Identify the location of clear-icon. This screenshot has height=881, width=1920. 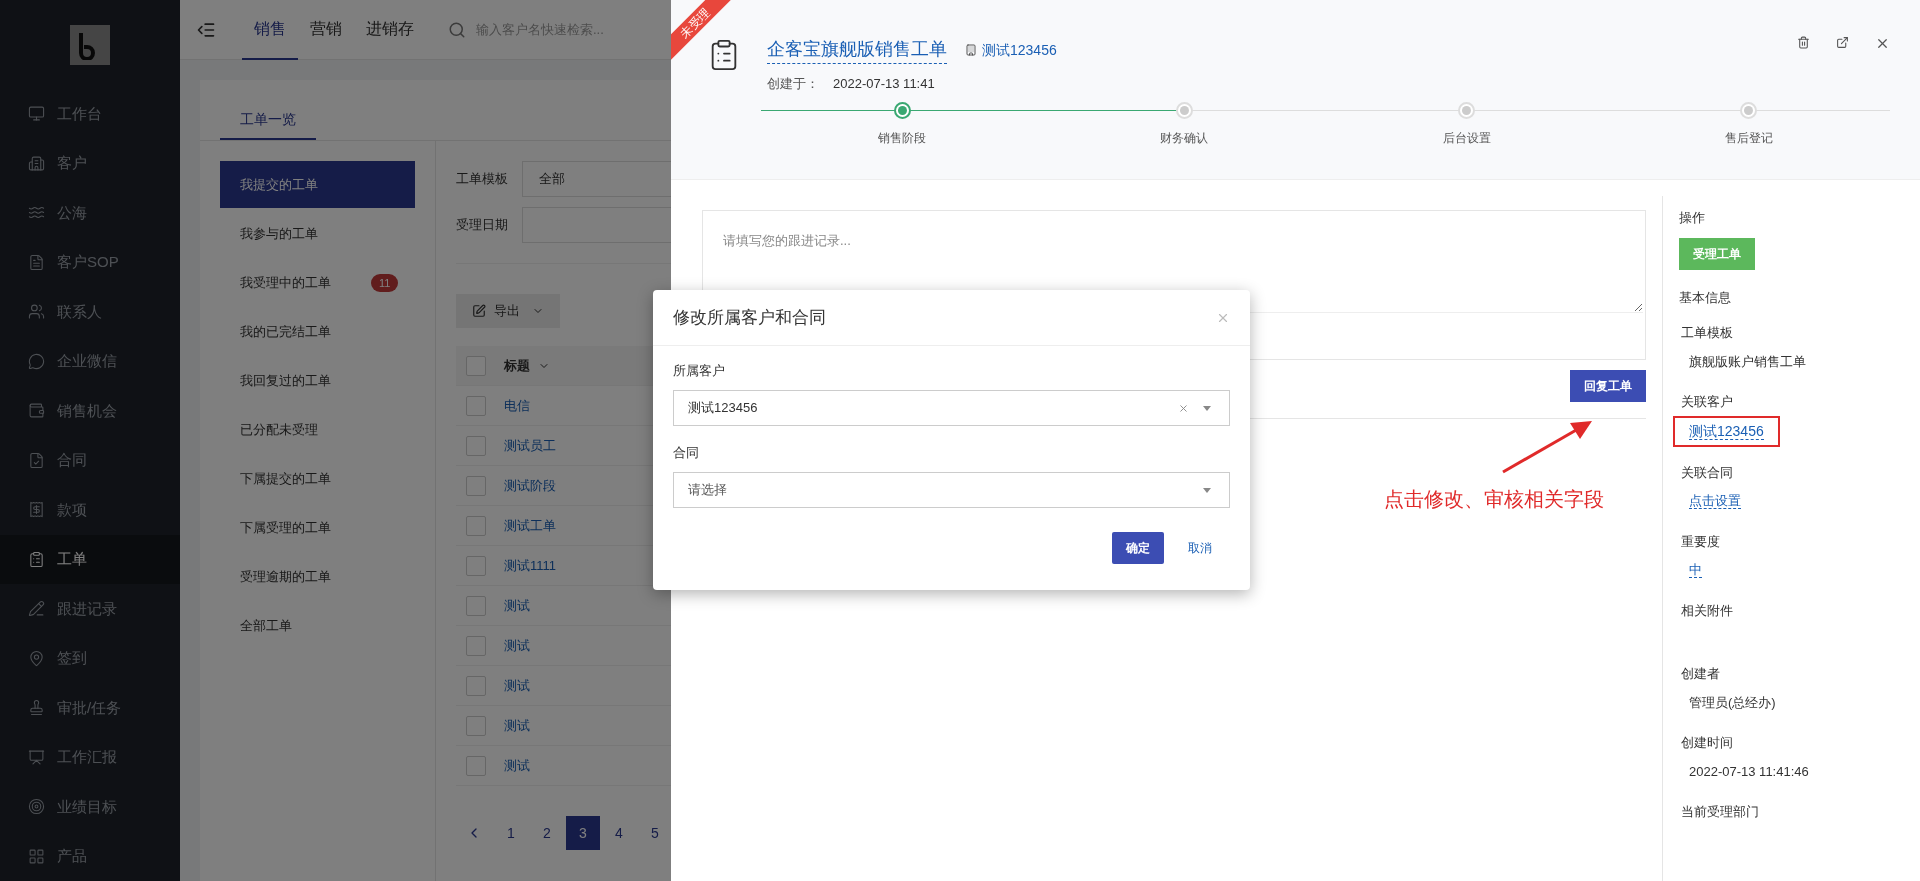
(1183, 408).